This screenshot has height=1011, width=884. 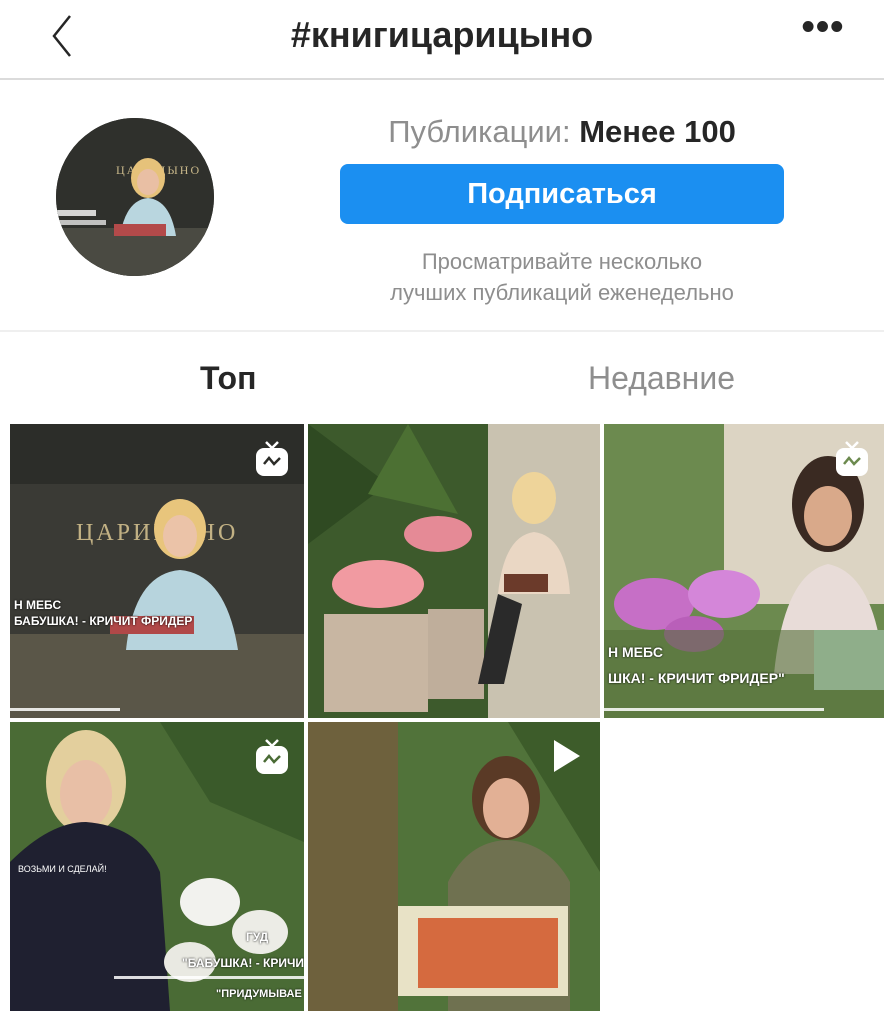 What do you see at coordinates (442, 34) in the screenshot?
I see `hashtag-title: #книгицарицыно` at bounding box center [442, 34].